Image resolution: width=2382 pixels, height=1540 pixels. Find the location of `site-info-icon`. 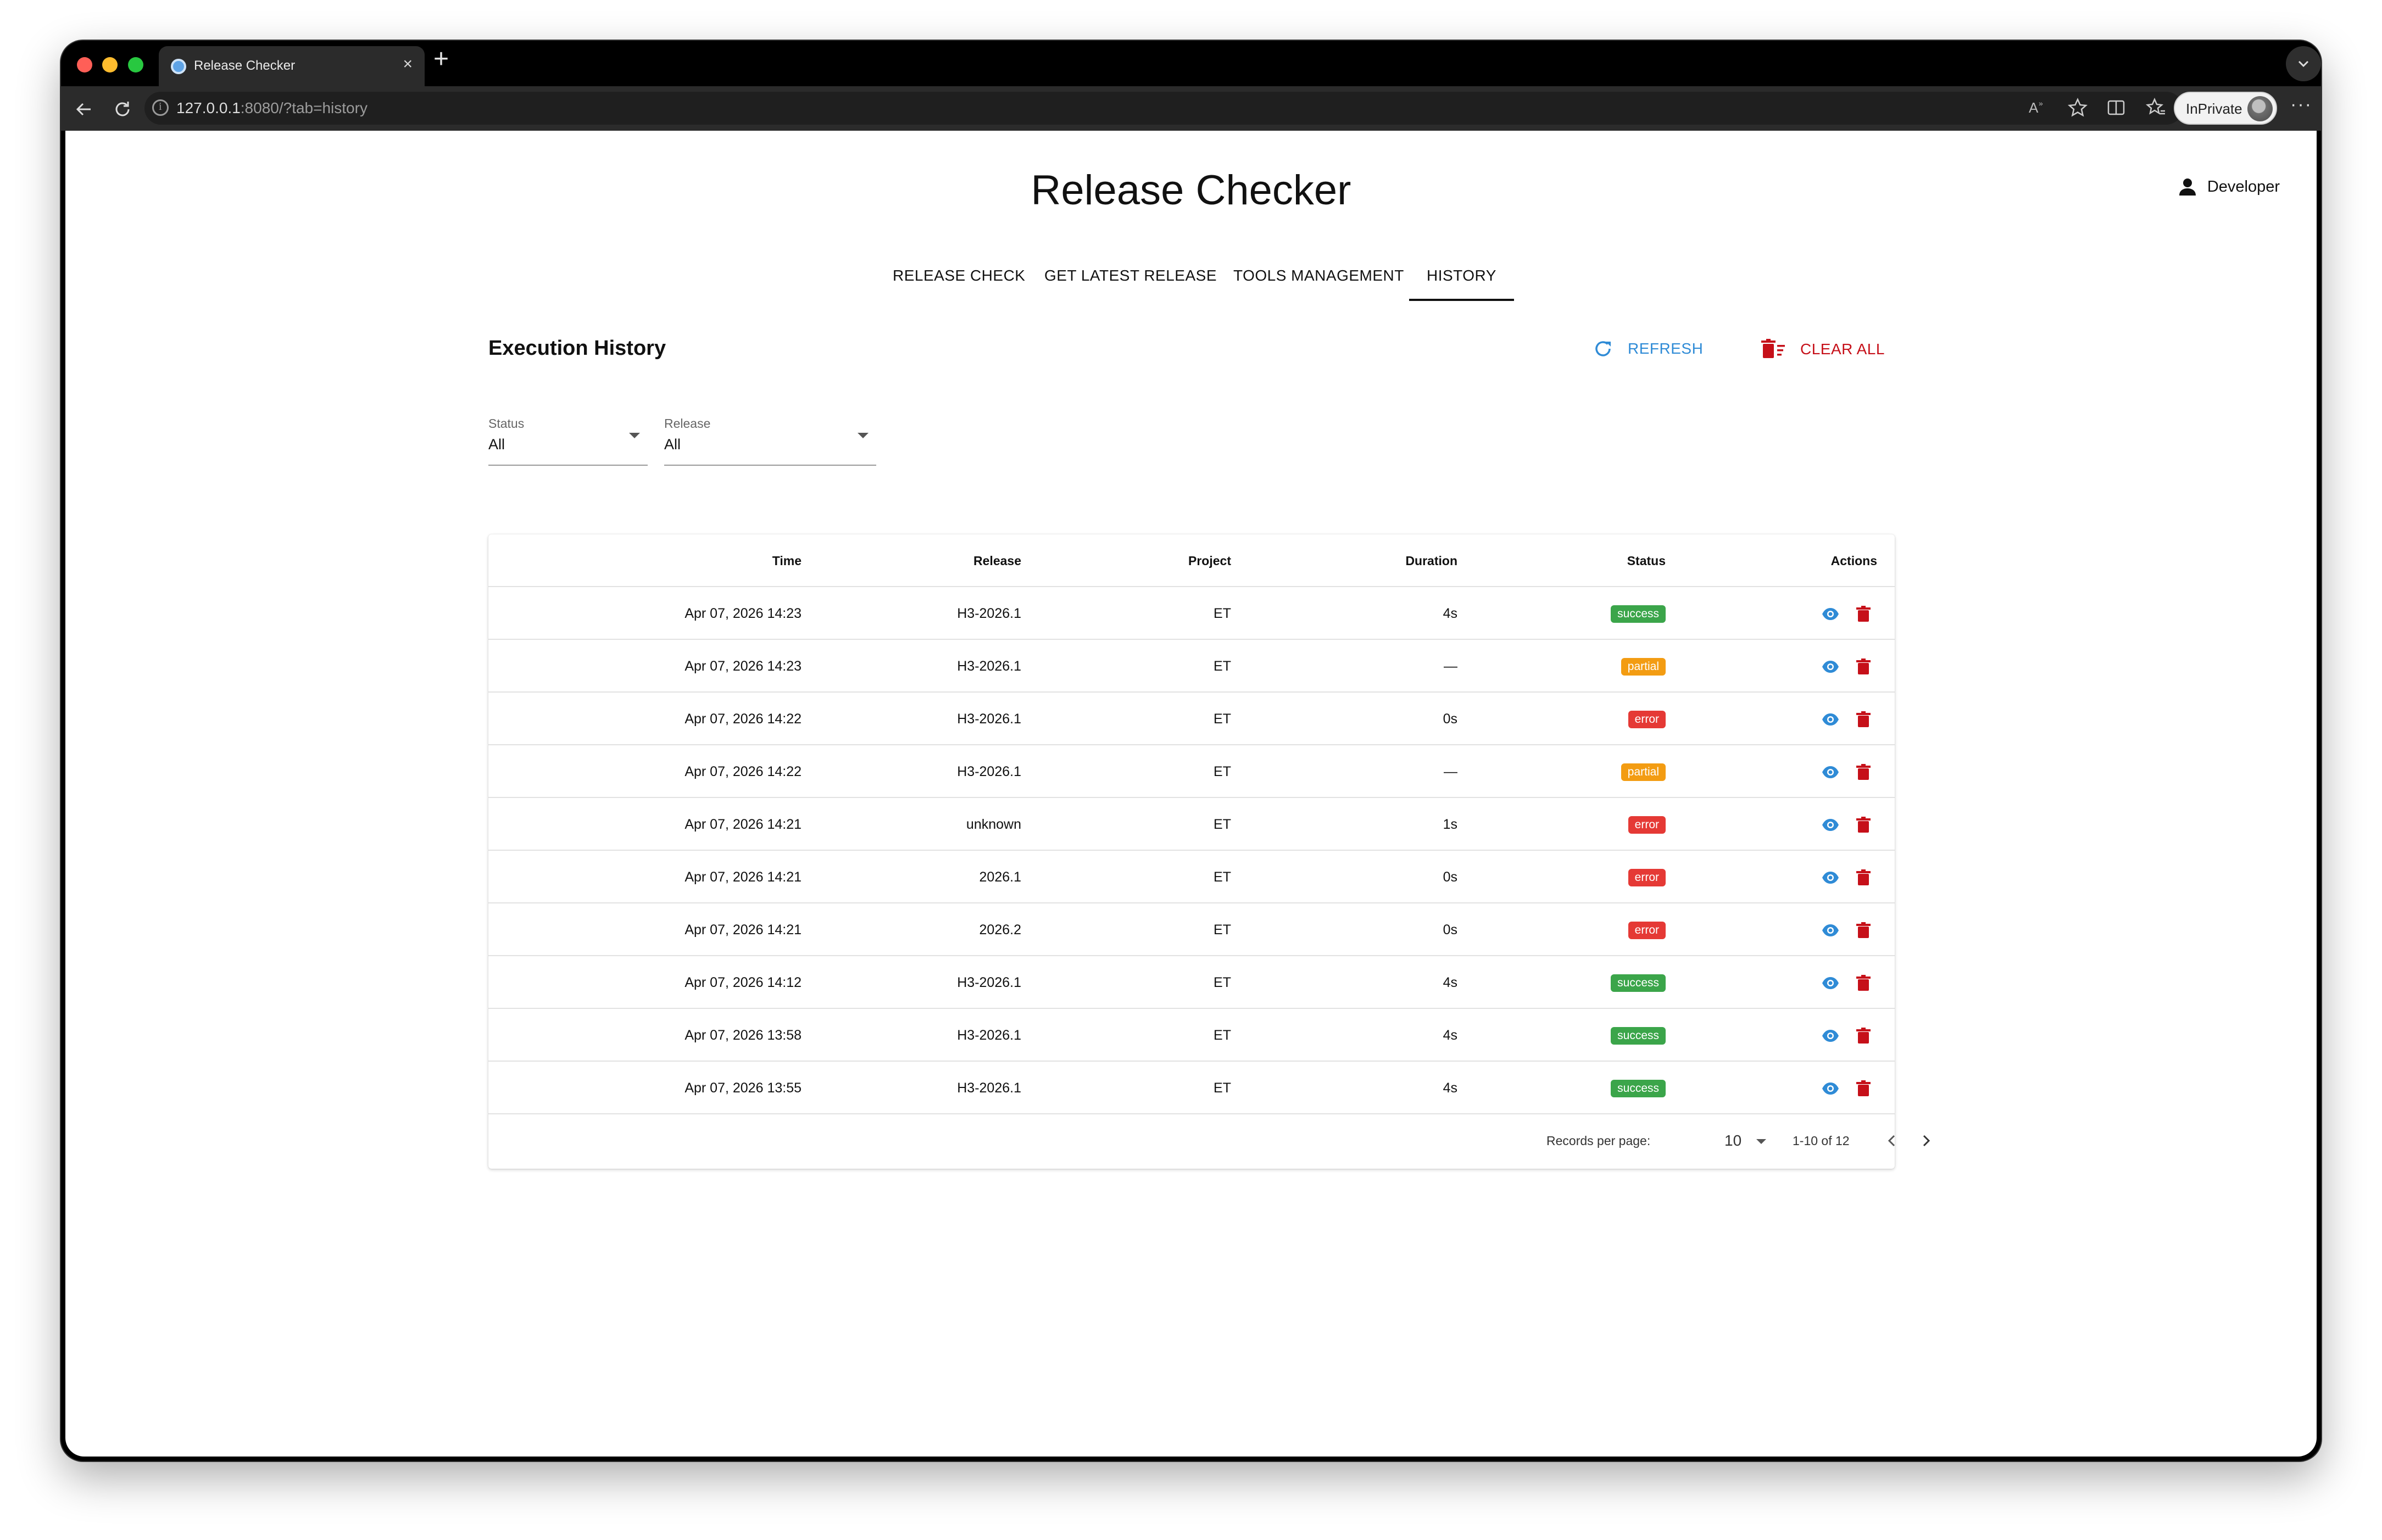

site-info-icon is located at coordinates (160, 108).